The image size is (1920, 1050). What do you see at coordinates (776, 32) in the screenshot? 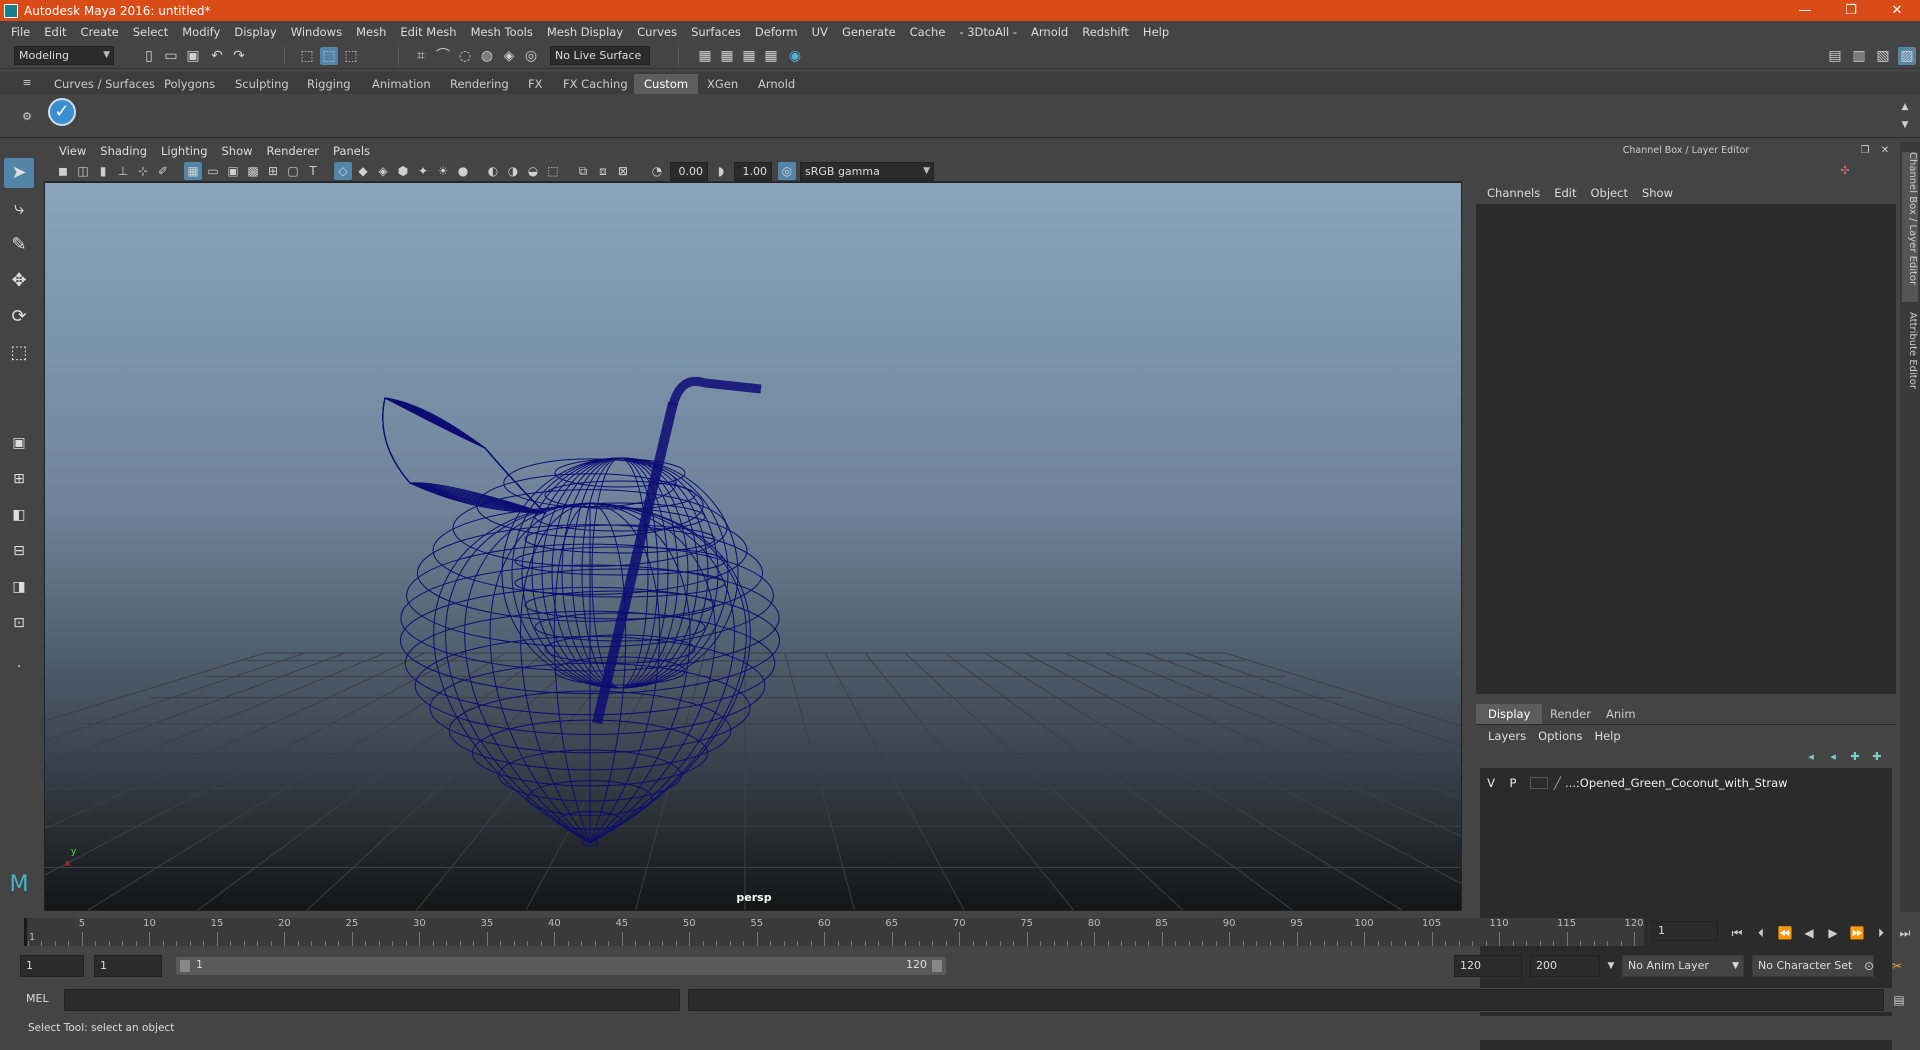
I see `menu-deform: Deform` at bounding box center [776, 32].